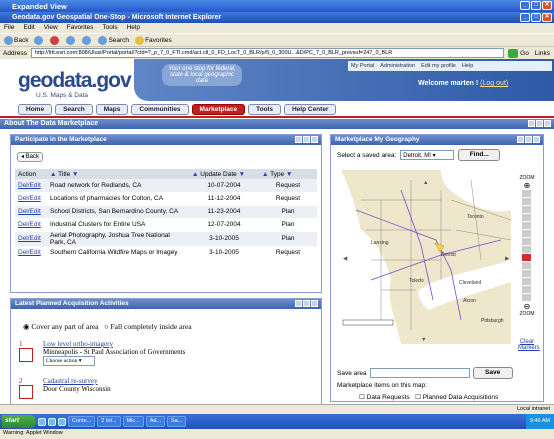  What do you see at coordinates (494, 83) in the screenshot?
I see `logout-link: (Log out)` at bounding box center [494, 83].